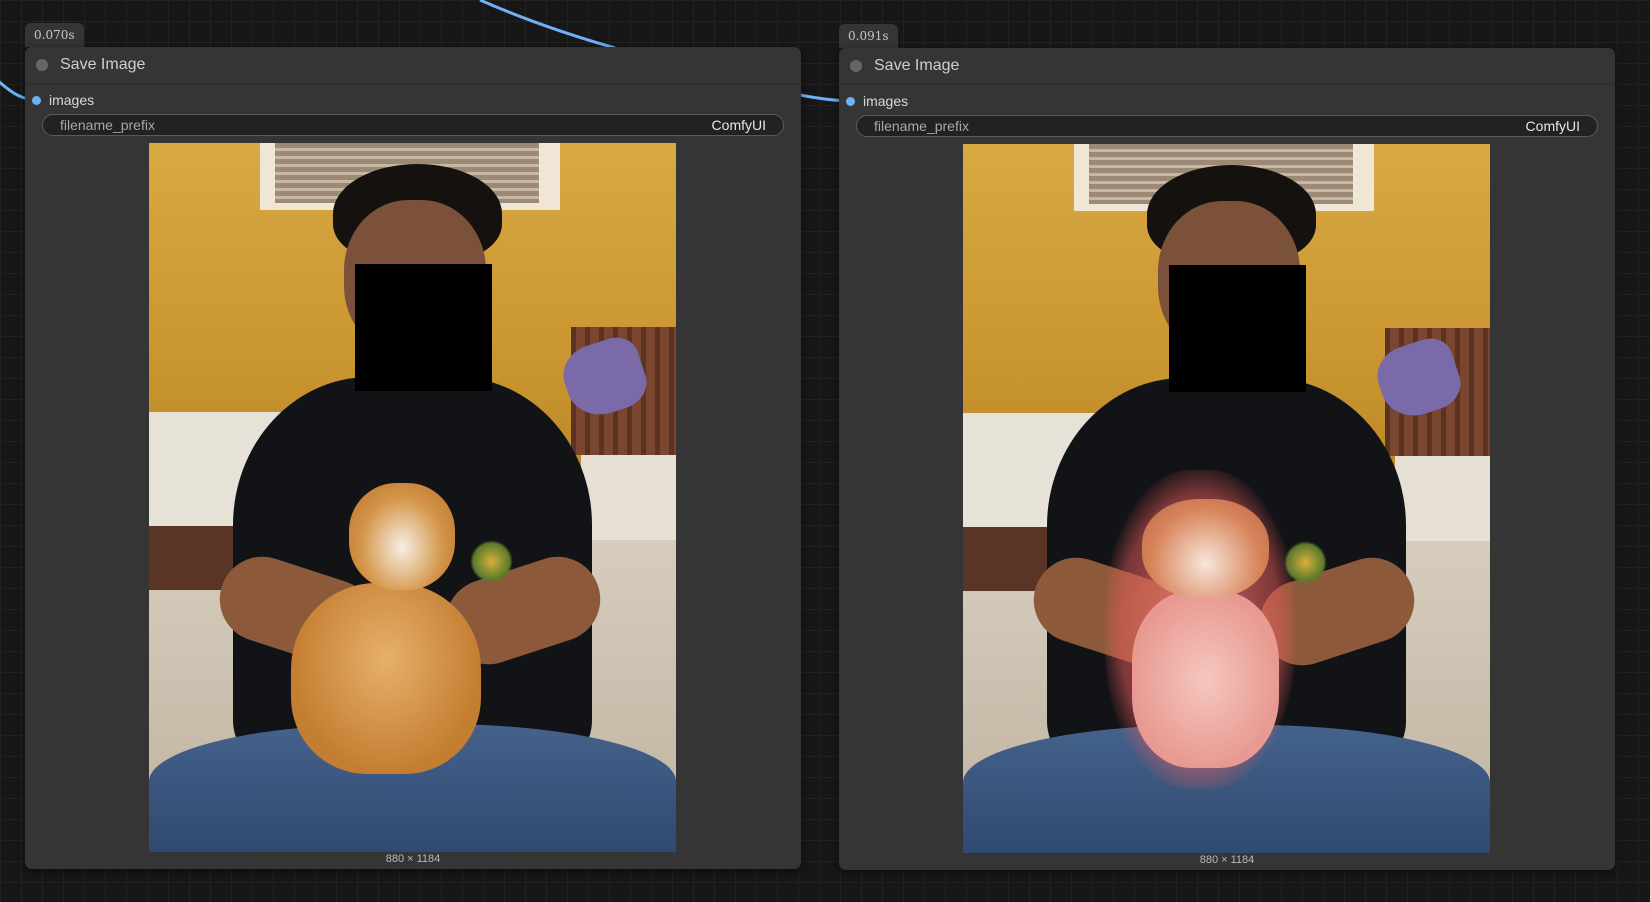 The height and width of the screenshot is (902, 1650). What do you see at coordinates (868, 36) in the screenshot?
I see `execution-time-badge: 0.091s` at bounding box center [868, 36].